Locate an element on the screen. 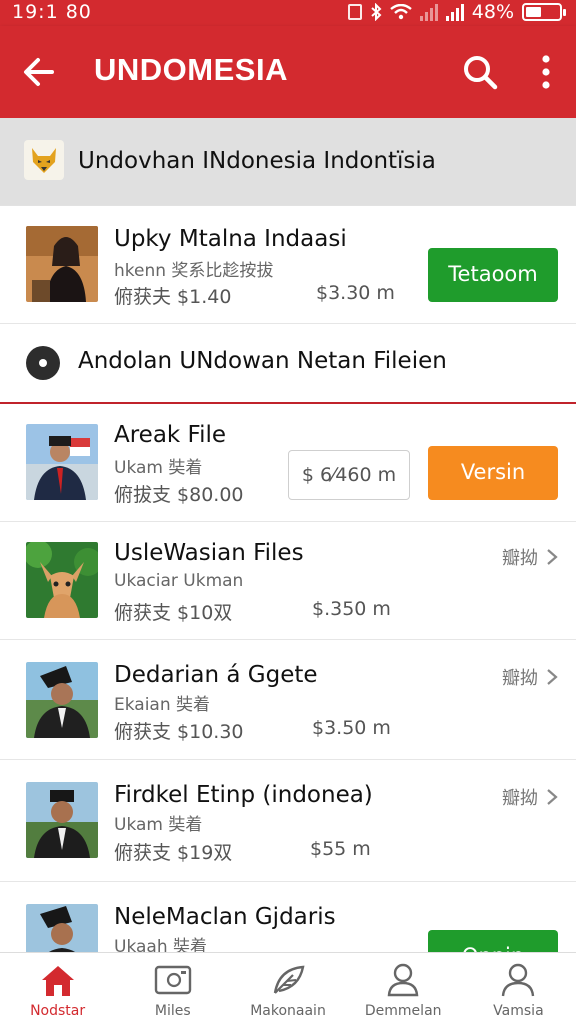 The width and height of the screenshot is (576, 1024). item-action-button: Versin is located at coordinates (493, 473).